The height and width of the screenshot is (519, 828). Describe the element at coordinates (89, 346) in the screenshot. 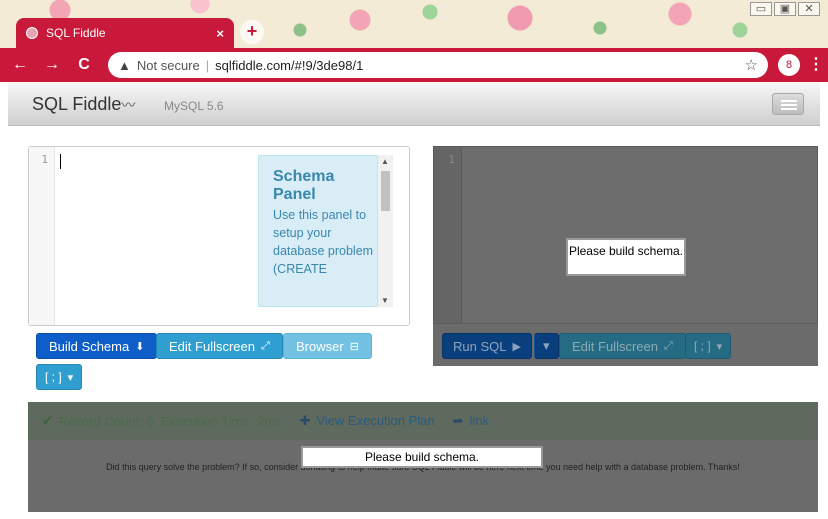

I see `build-schema-label: Build Schema` at that location.